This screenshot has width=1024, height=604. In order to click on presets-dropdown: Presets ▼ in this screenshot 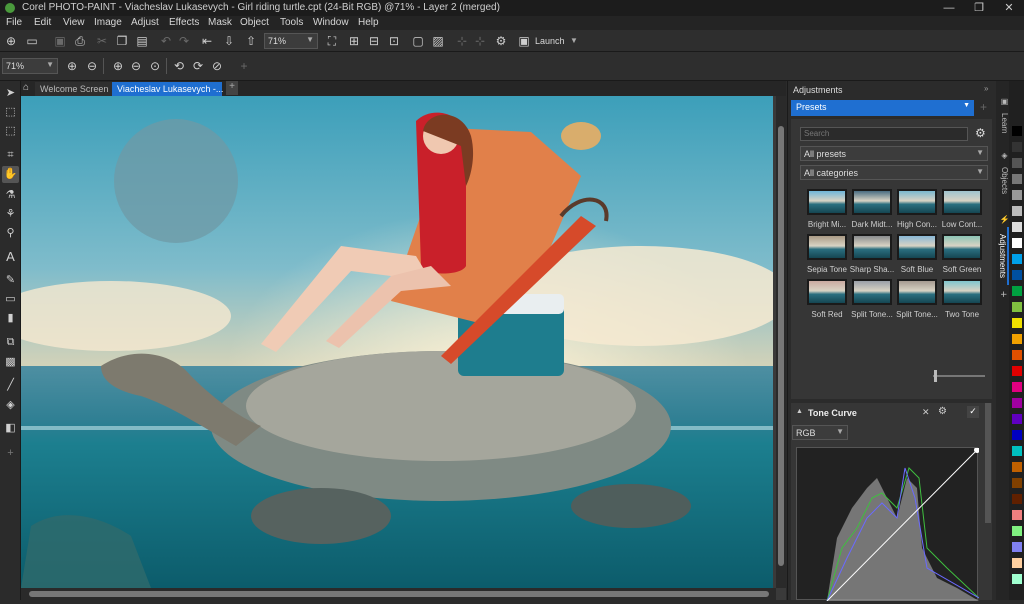, I will do `click(882, 108)`.